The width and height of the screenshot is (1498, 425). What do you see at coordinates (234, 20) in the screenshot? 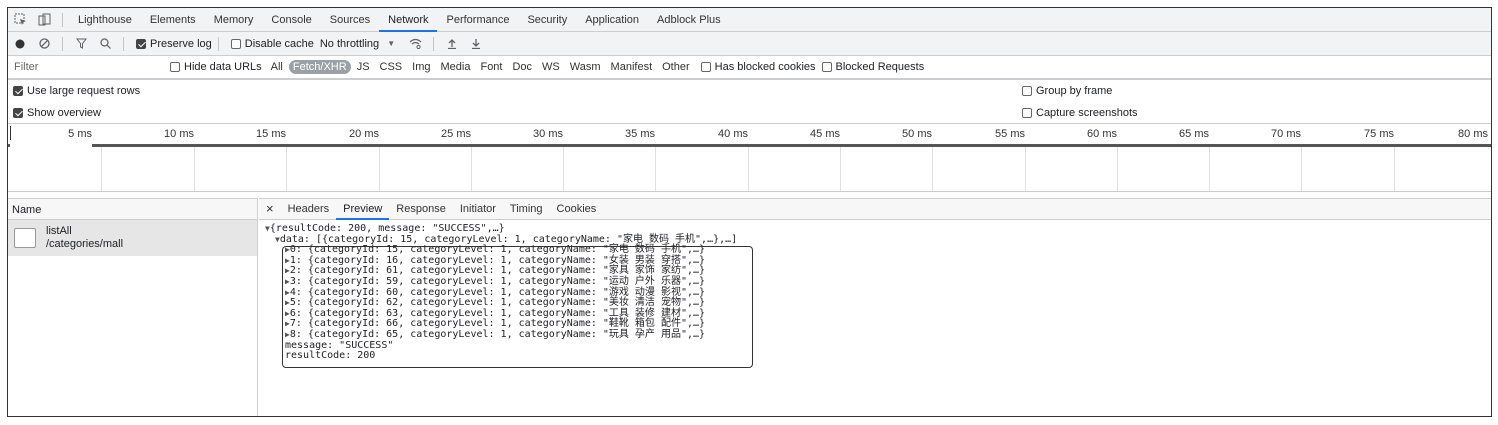
I see `tab-memory: Memory` at bounding box center [234, 20].